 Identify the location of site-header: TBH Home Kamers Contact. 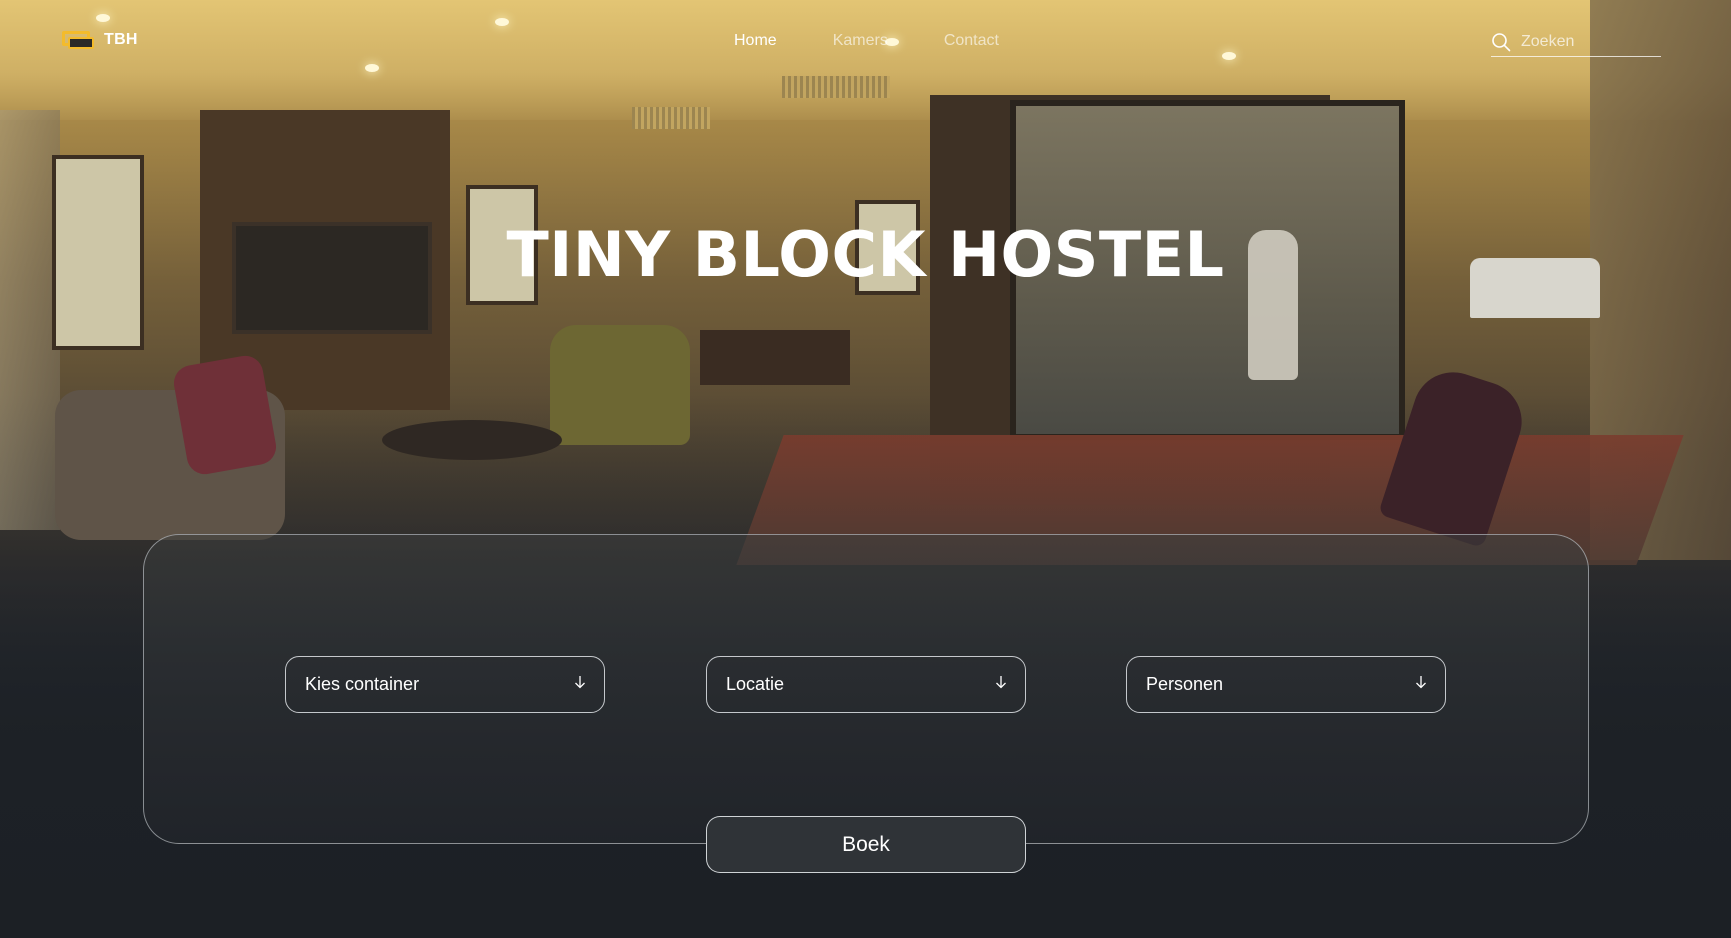
(865, 40).